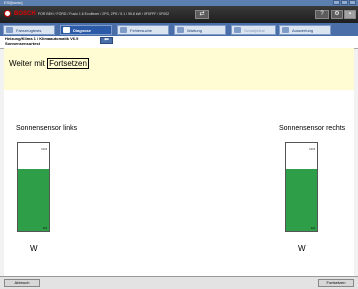 This screenshot has width=358, height=289. I want to click on instruction-text: Weiter mit Fortsetzen, so click(49, 63).